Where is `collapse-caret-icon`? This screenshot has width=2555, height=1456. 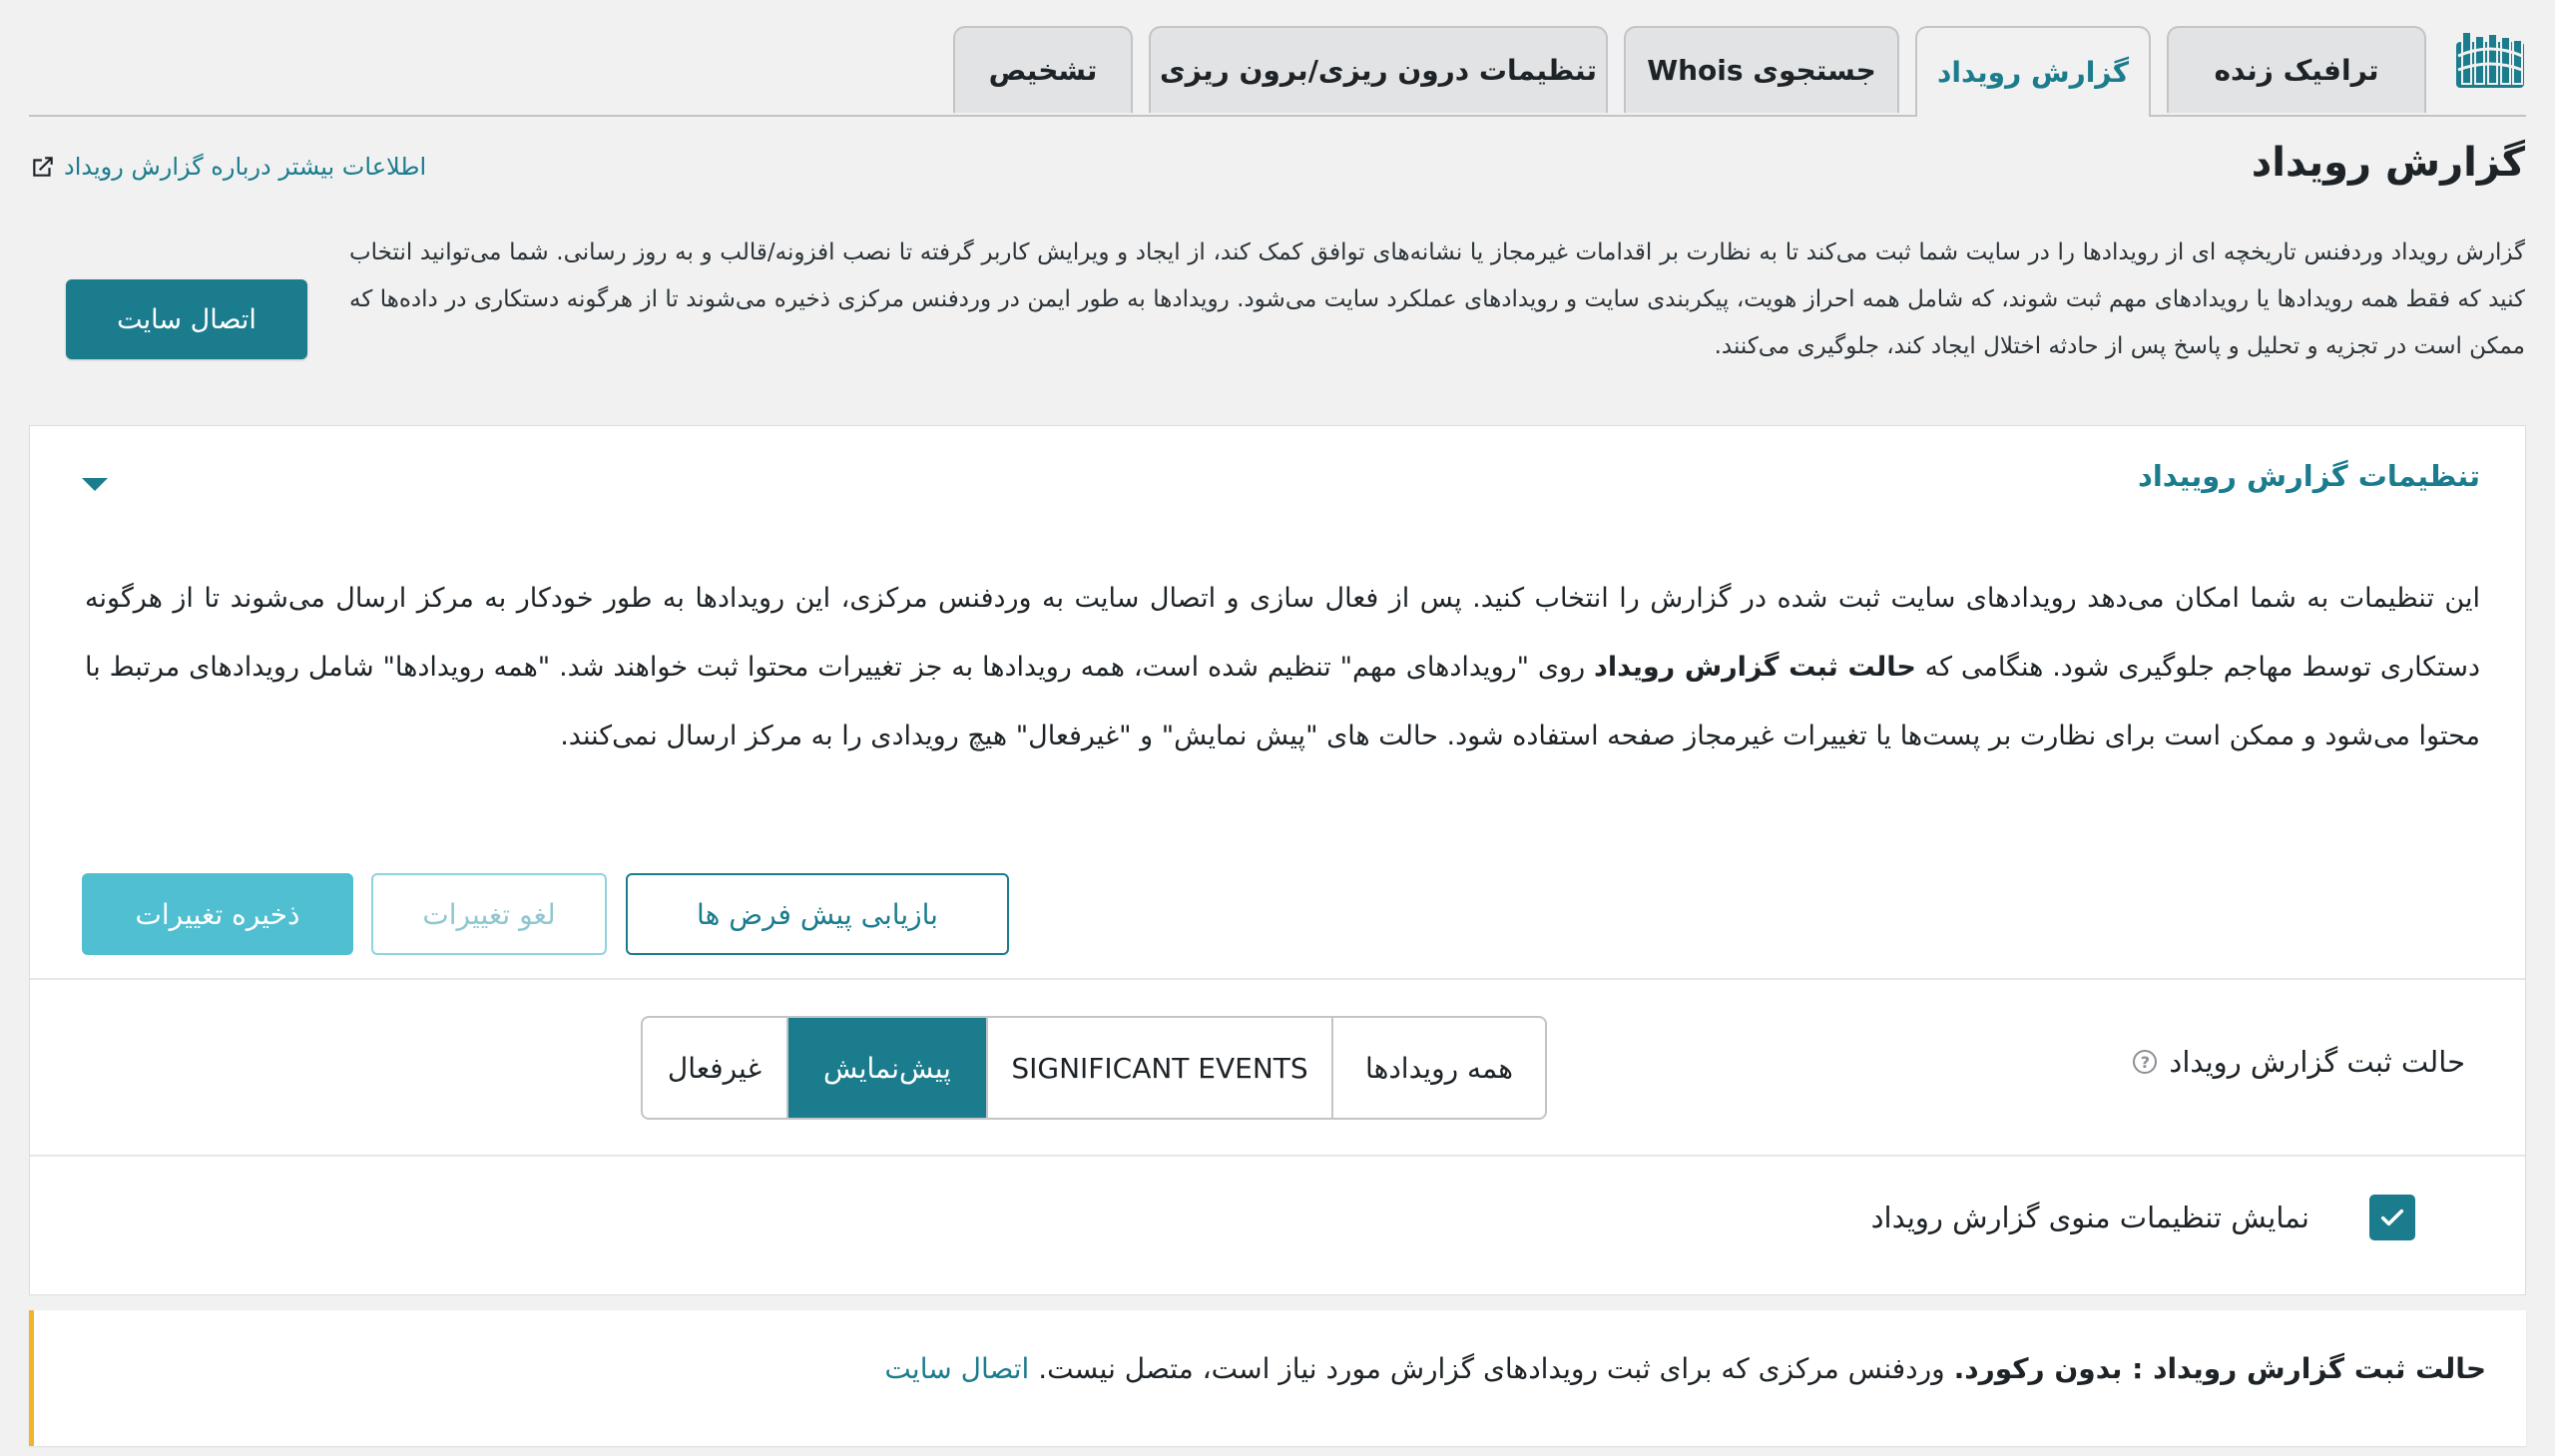 collapse-caret-icon is located at coordinates (95, 484).